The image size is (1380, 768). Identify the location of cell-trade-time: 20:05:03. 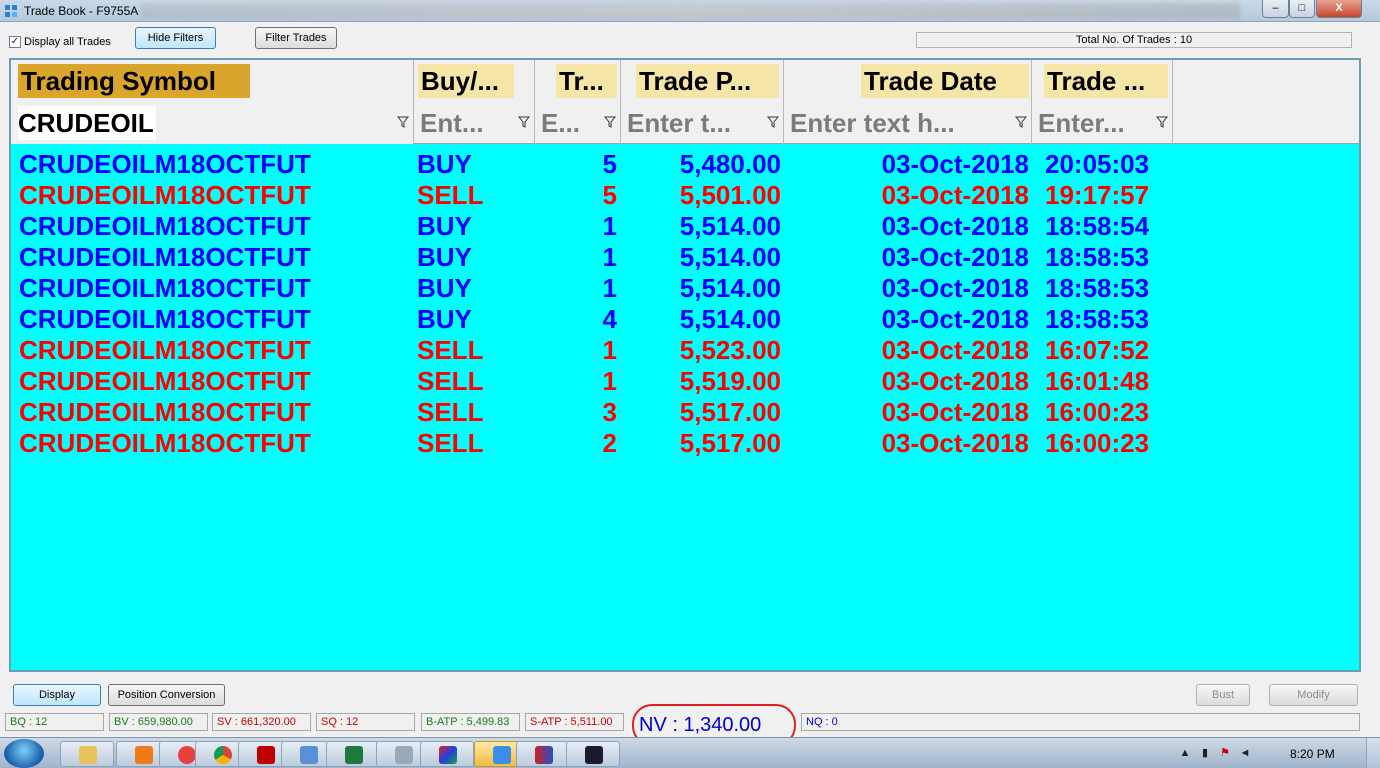
(1097, 164).